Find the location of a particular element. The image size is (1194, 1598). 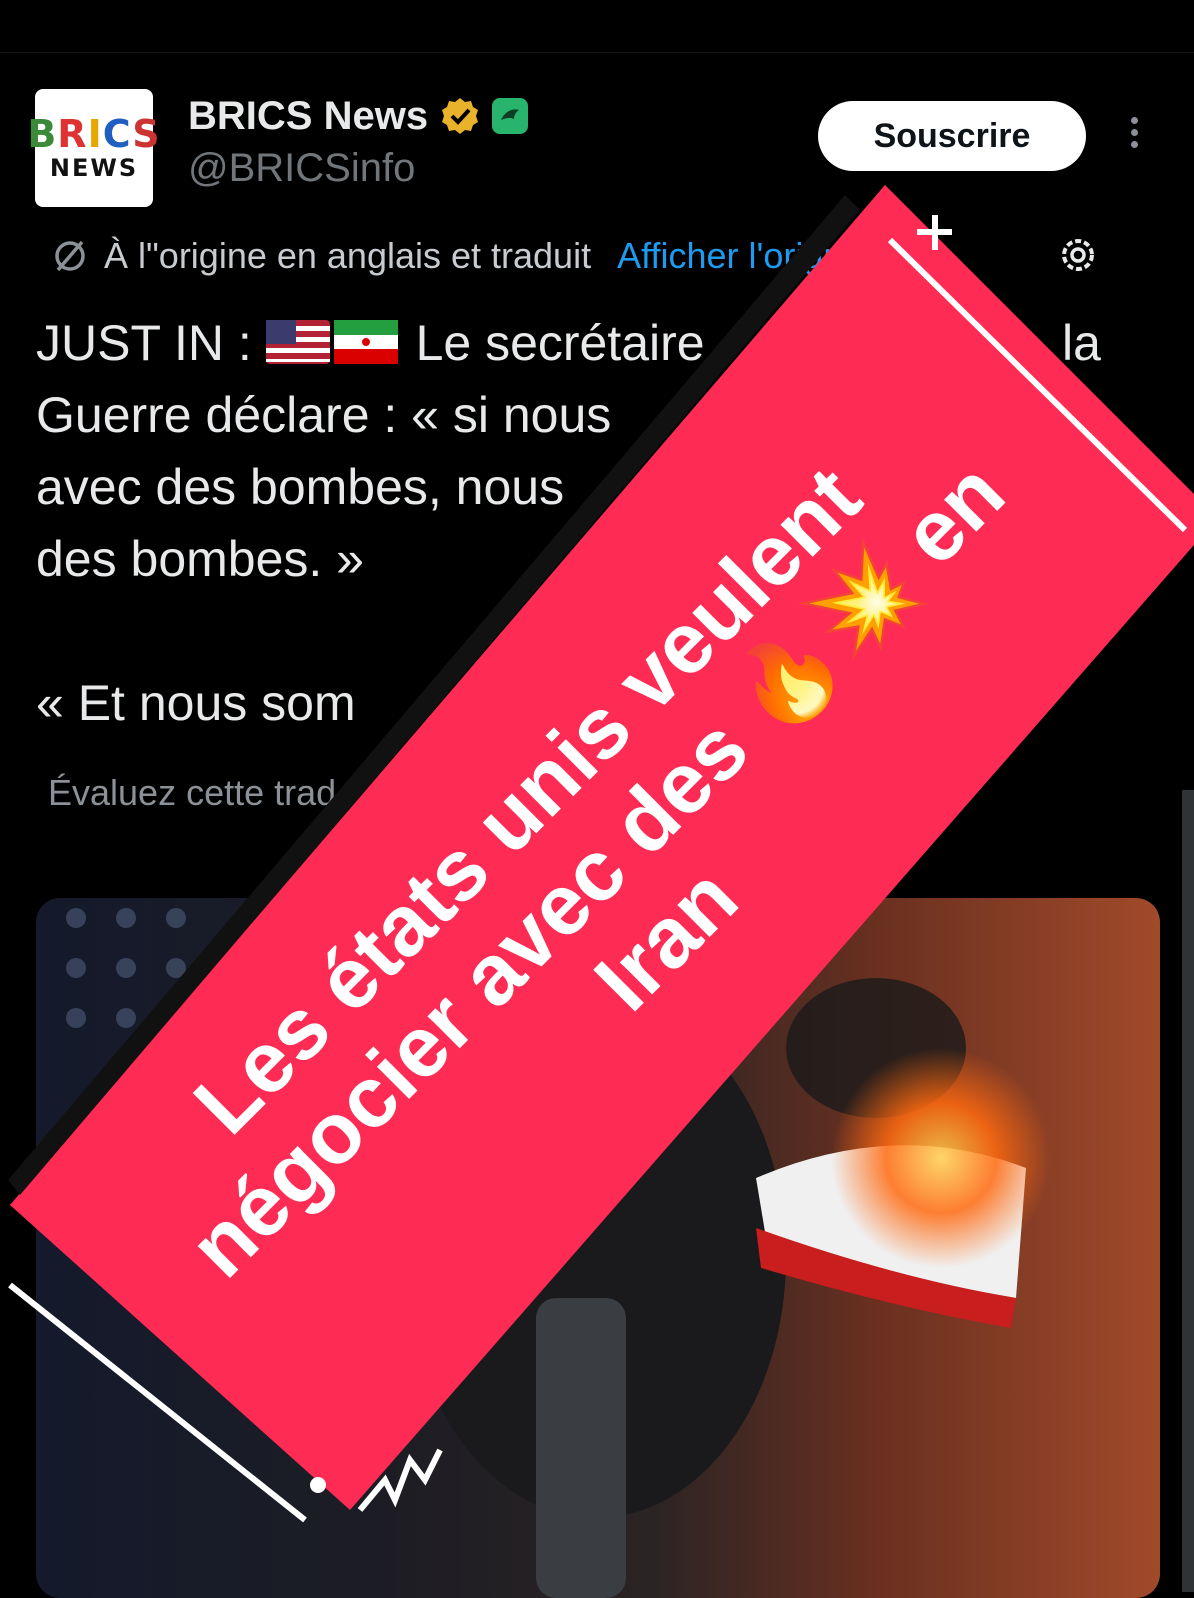

post-line-4: des bombes. » is located at coordinates (200, 559).